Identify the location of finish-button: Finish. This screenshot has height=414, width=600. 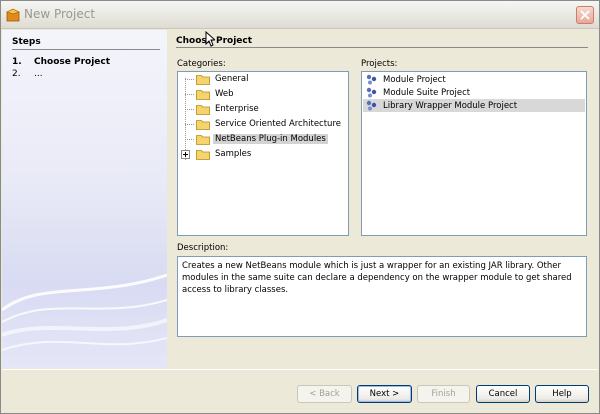
(443, 394).